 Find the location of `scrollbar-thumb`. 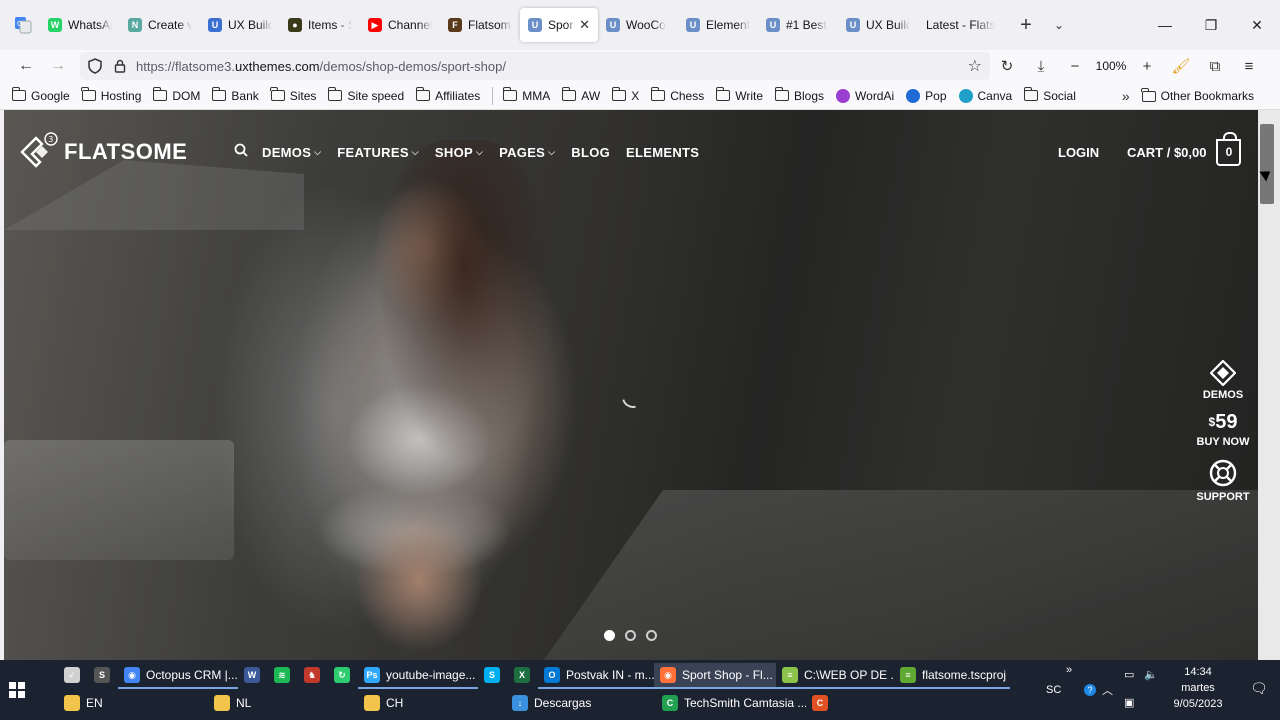

scrollbar-thumb is located at coordinates (1267, 164).